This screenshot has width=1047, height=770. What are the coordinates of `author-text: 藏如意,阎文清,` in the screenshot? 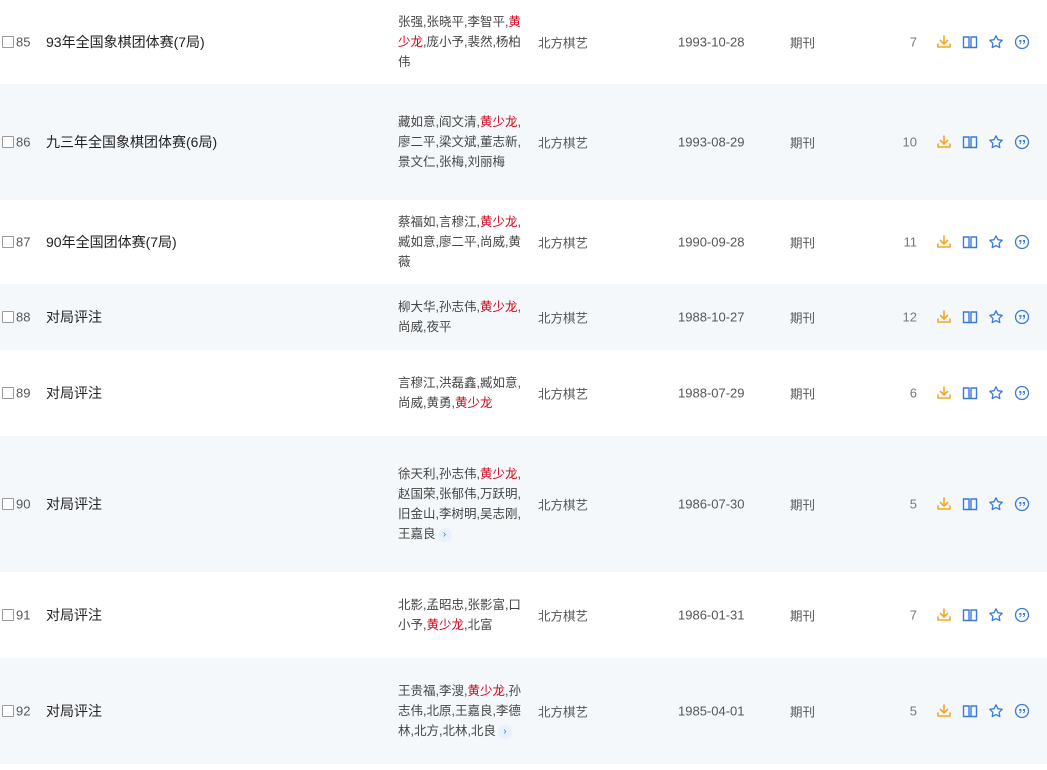 It's located at (439, 122).